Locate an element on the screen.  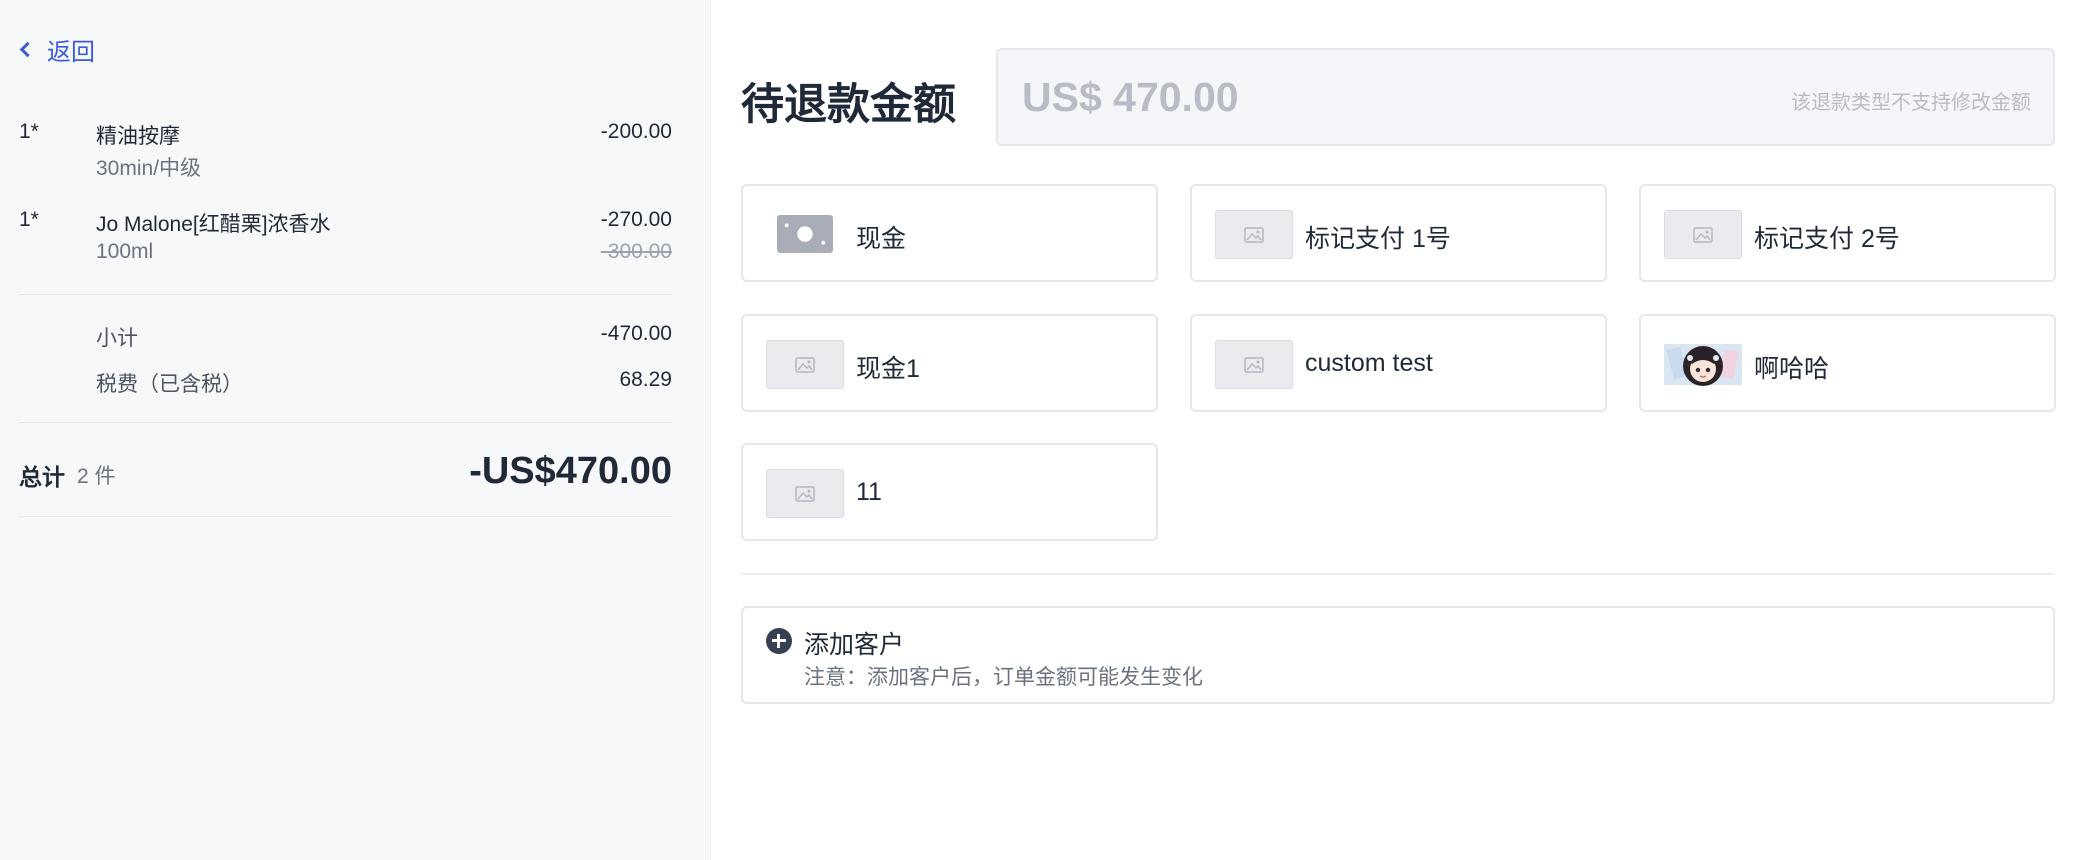
payment-method-mark-2: 标记支付 2号 is located at coordinates (1847, 233).